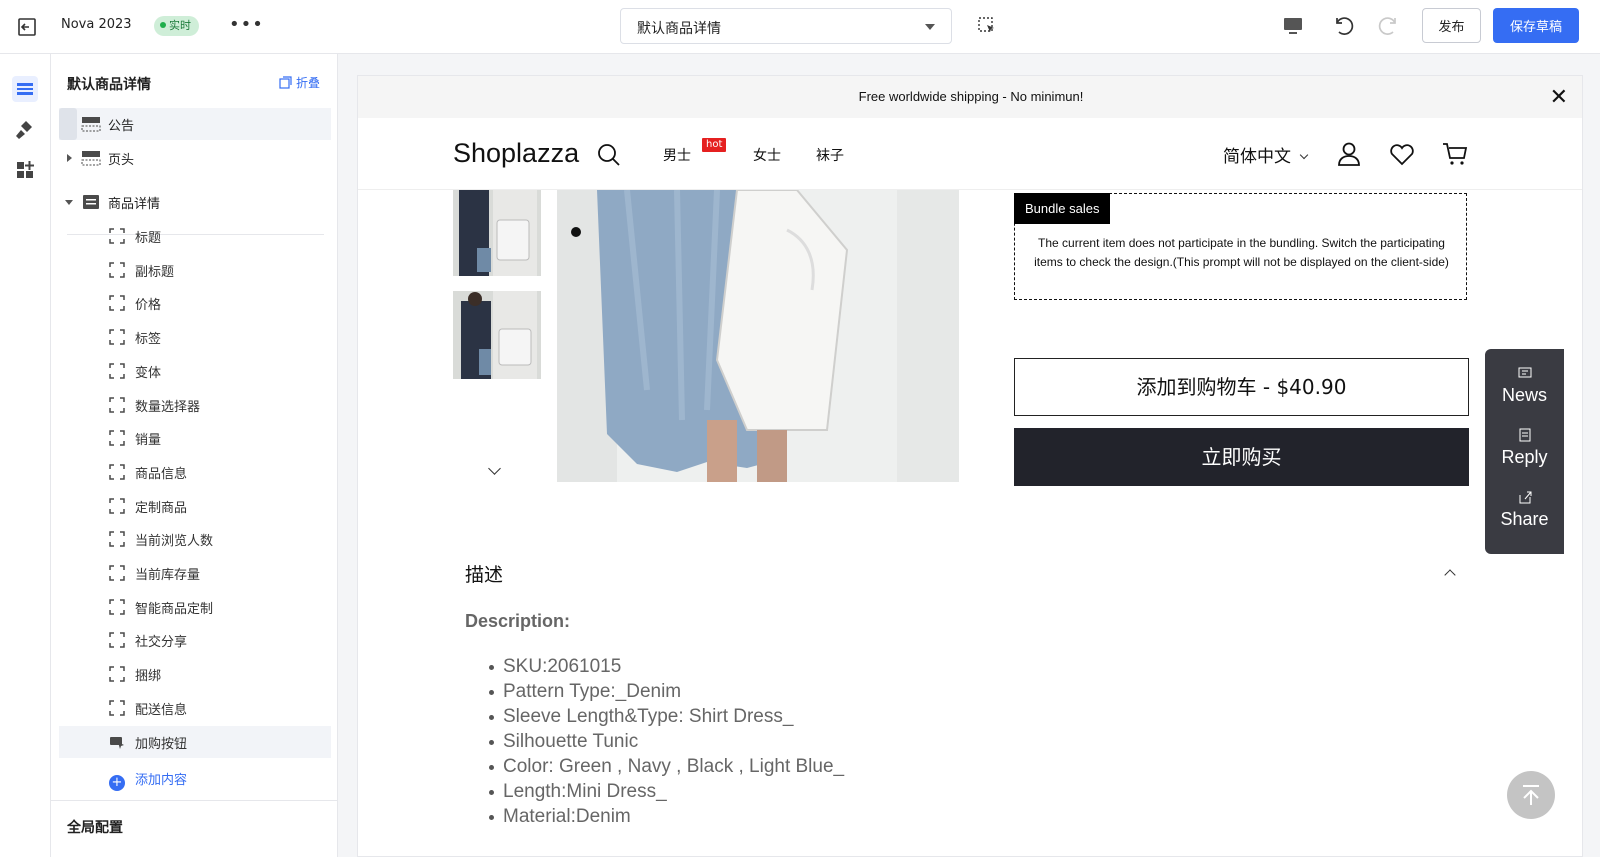 The image size is (1600, 857). I want to click on announcement-bar: Free worldwide shipping - No minimun! ✕, so click(970, 97).